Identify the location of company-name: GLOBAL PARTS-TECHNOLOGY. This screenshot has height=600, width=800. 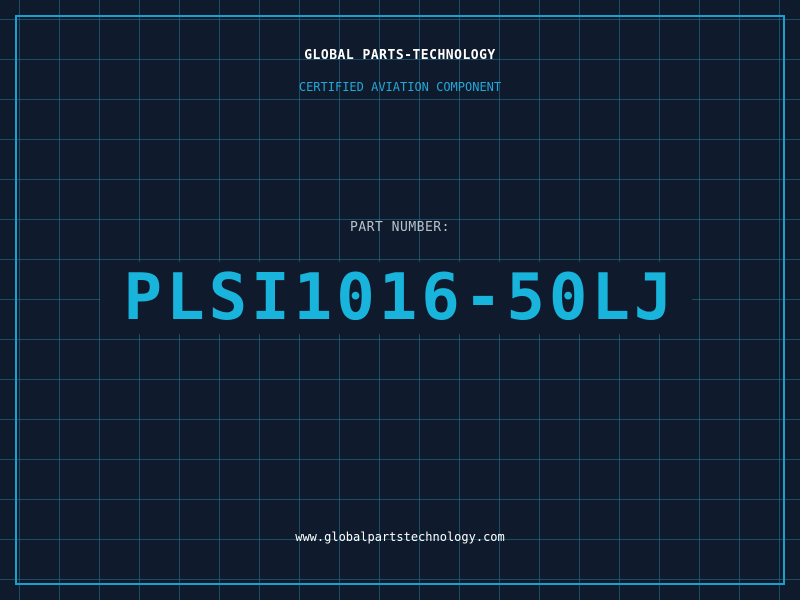
(400, 55).